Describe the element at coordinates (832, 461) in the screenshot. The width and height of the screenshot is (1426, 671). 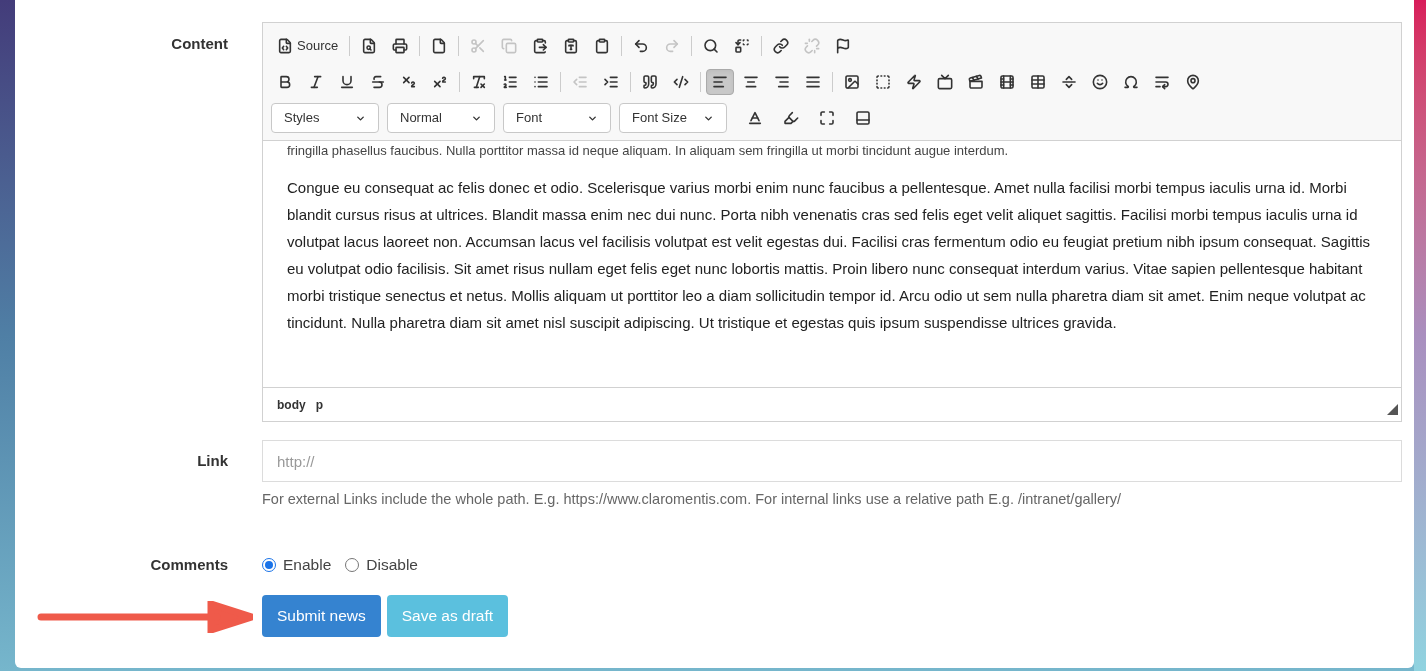
I see `link-field: http://` at that location.